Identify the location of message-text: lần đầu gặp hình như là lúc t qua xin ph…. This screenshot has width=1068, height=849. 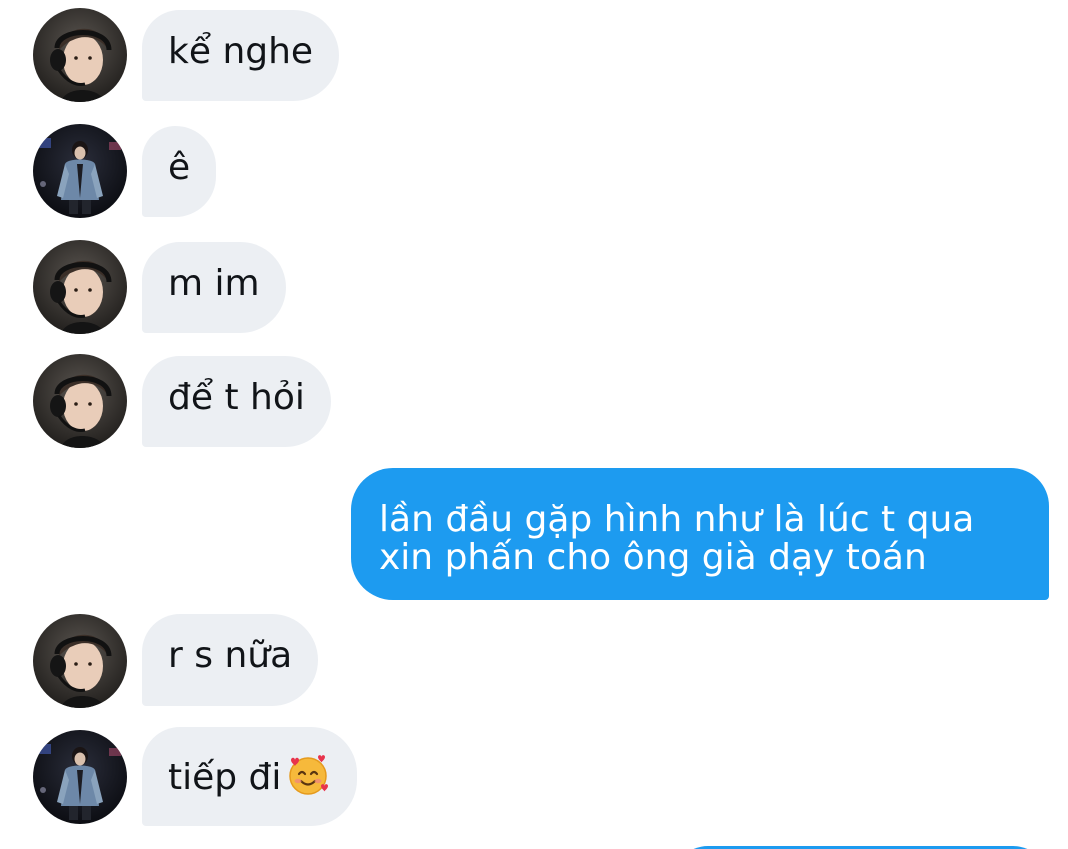
(677, 538).